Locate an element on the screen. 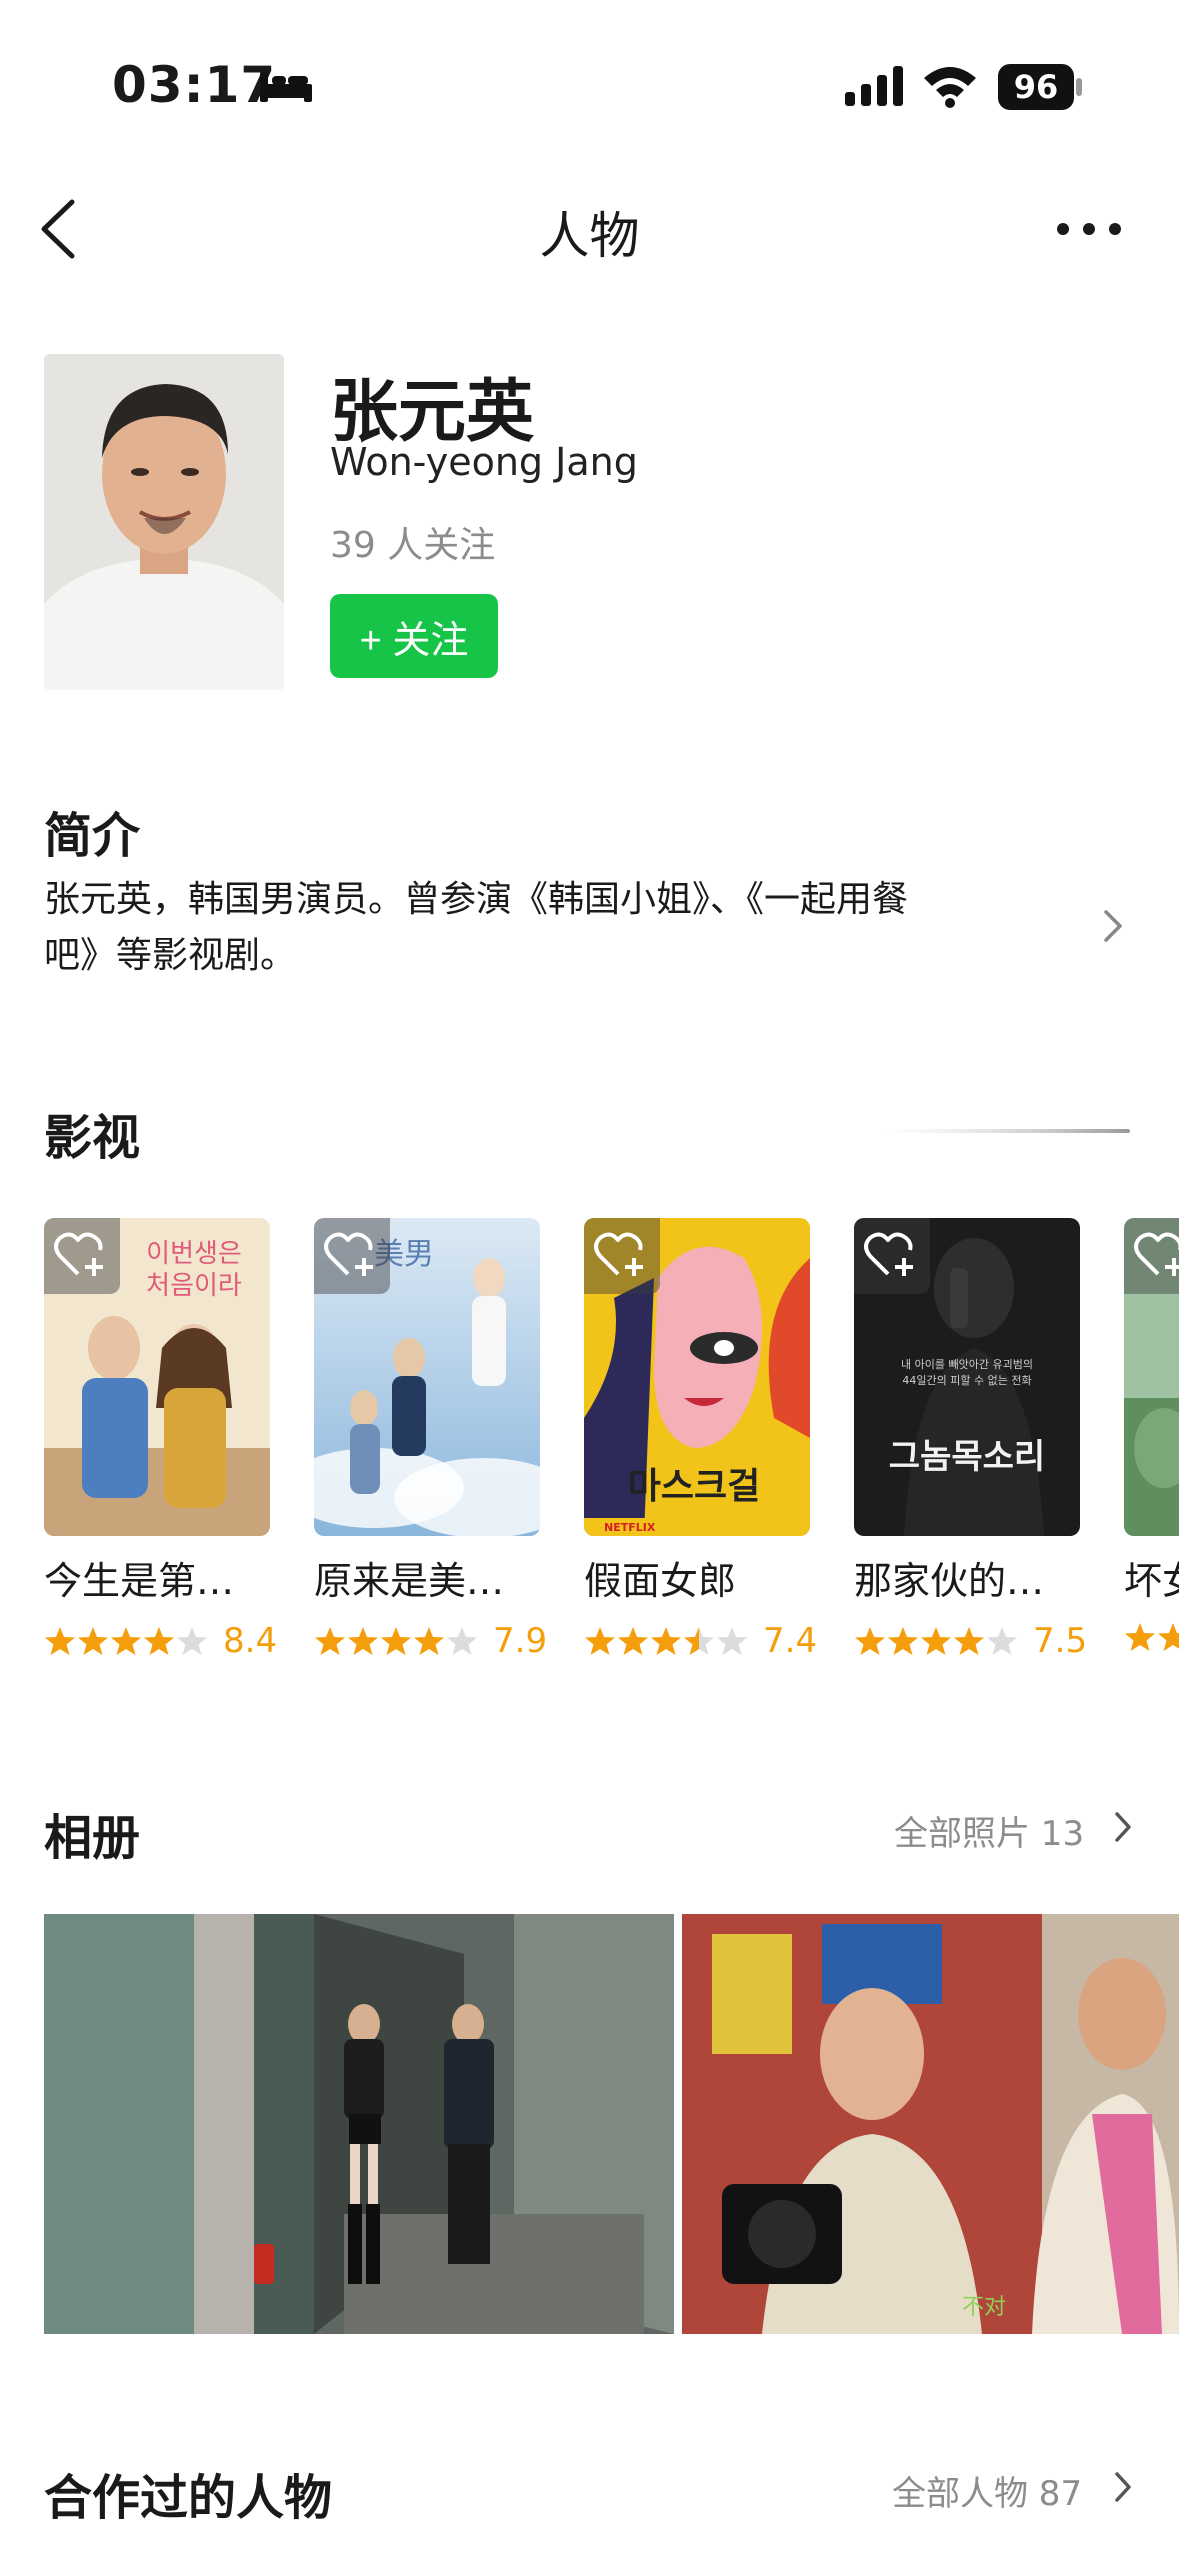 The width and height of the screenshot is (1179, 2556). person-name-english: Won-yeong Jang is located at coordinates (484, 462).